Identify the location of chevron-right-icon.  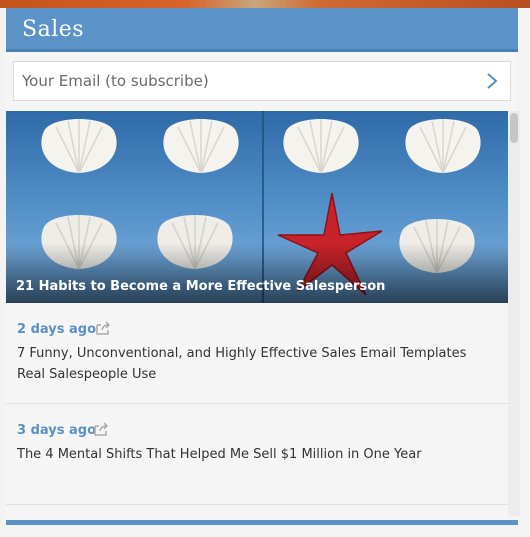
(492, 81).